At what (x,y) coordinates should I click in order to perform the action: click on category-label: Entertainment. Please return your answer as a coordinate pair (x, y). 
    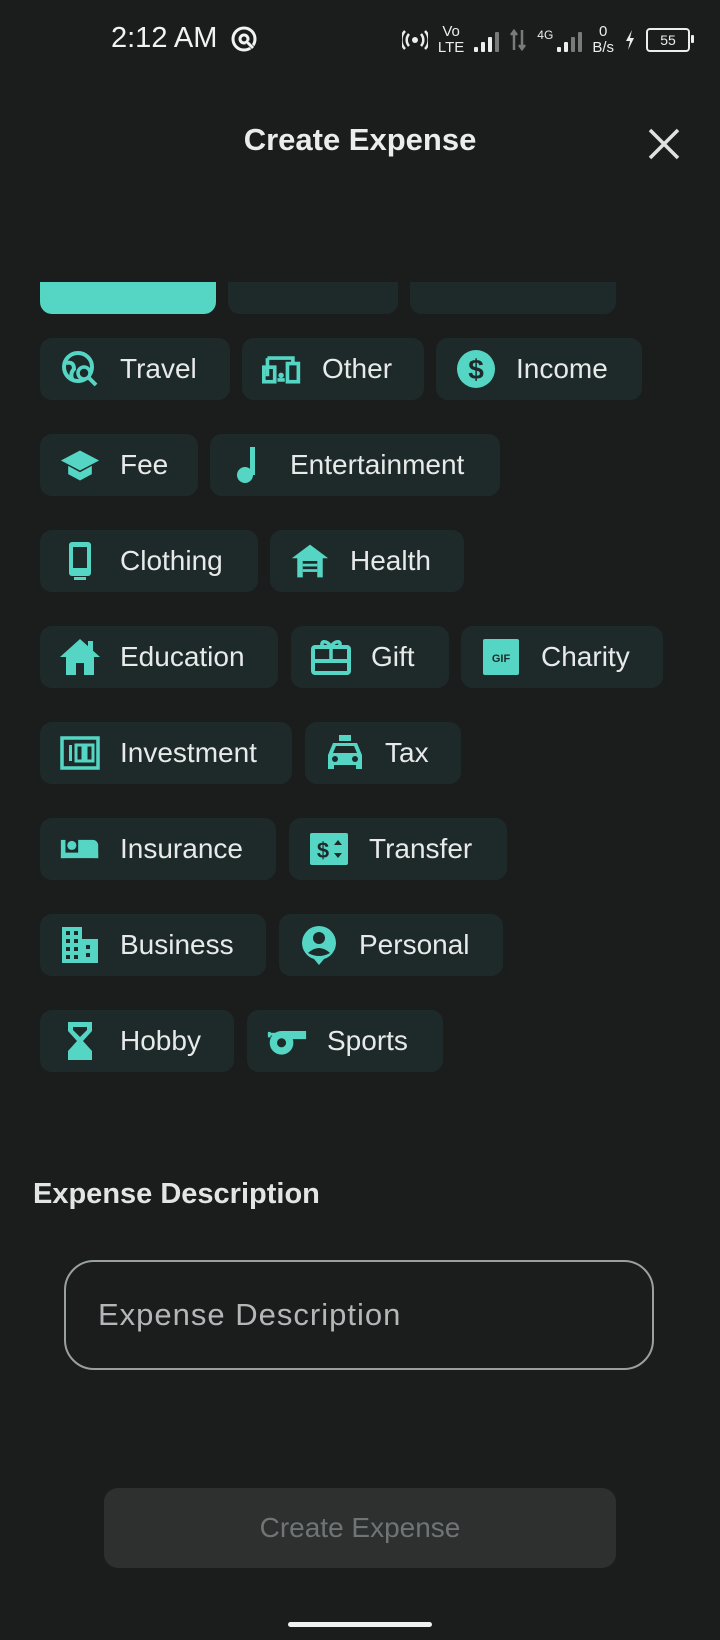
    Looking at the image, I should click on (377, 464).